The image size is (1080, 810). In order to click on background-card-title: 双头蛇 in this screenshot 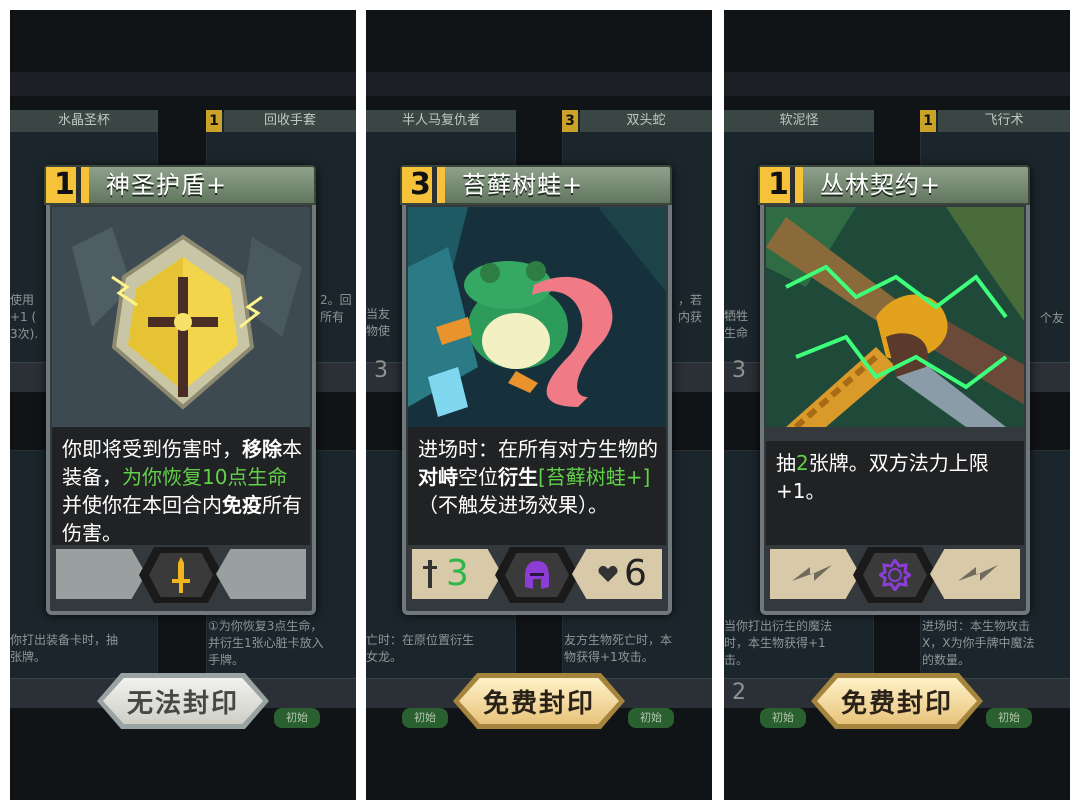, I will do `click(646, 121)`.